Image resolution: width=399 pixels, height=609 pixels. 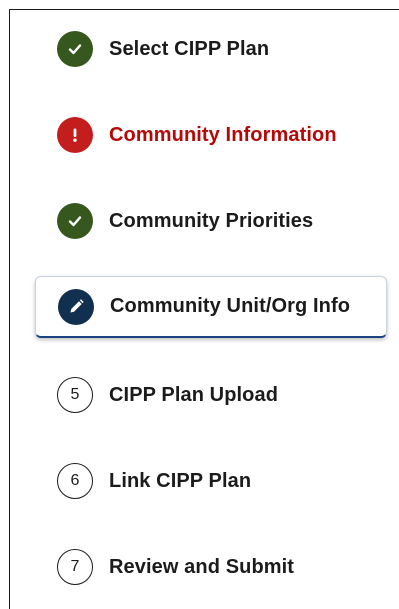 I want to click on step-label: Select CIPP Plan, so click(x=189, y=48).